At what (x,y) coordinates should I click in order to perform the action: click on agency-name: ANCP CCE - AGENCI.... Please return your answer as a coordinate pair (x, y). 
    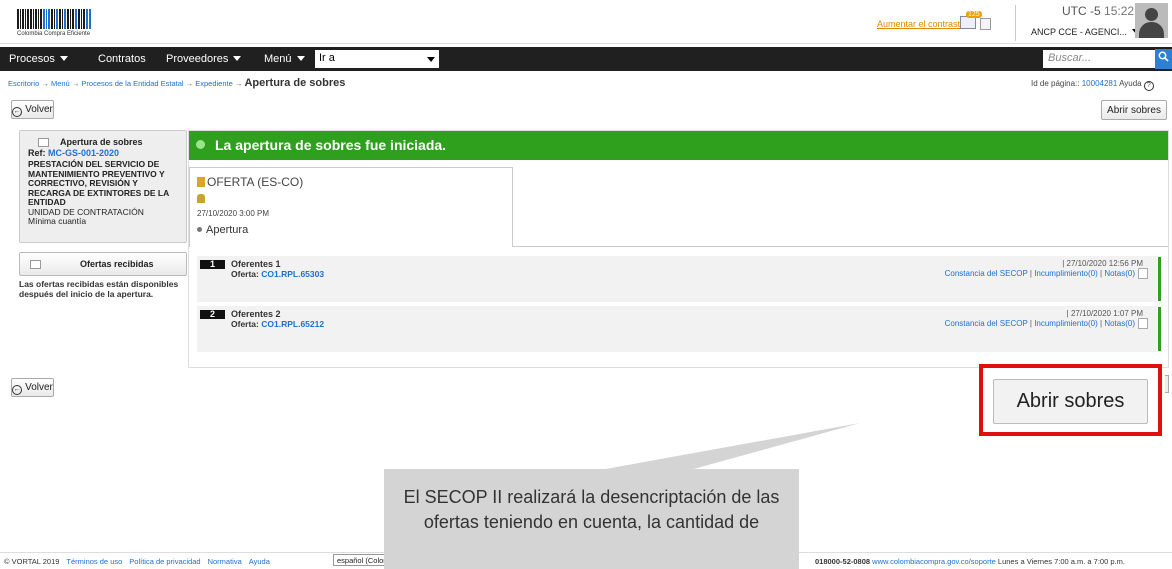
    Looking at the image, I should click on (1079, 32).